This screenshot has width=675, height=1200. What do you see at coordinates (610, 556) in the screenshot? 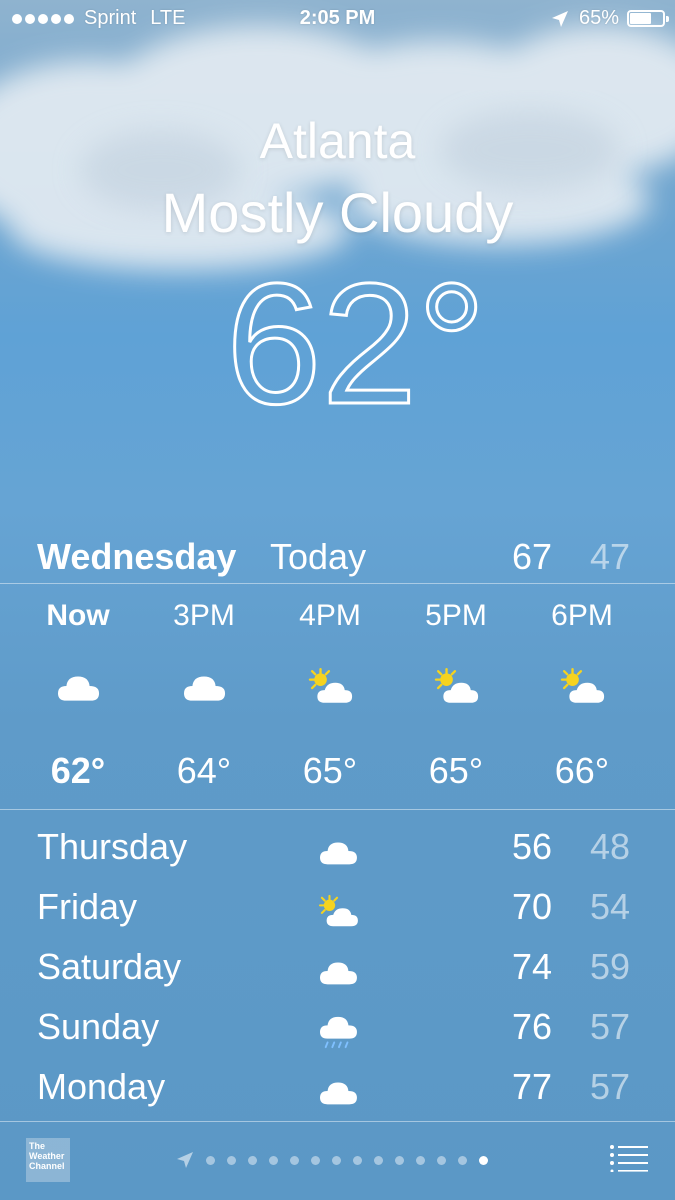
I see `today-low: 47` at bounding box center [610, 556].